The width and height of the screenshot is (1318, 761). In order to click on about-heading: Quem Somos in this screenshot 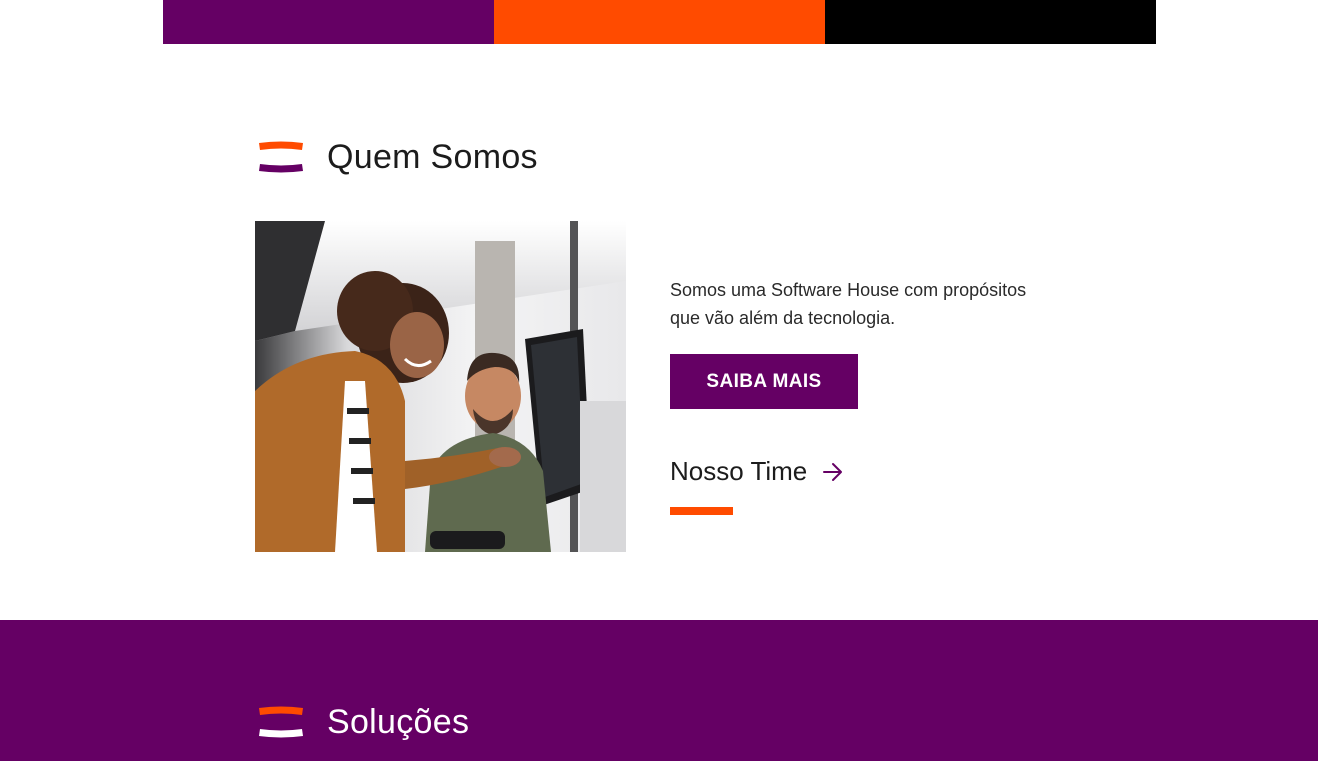, I will do `click(398, 157)`.